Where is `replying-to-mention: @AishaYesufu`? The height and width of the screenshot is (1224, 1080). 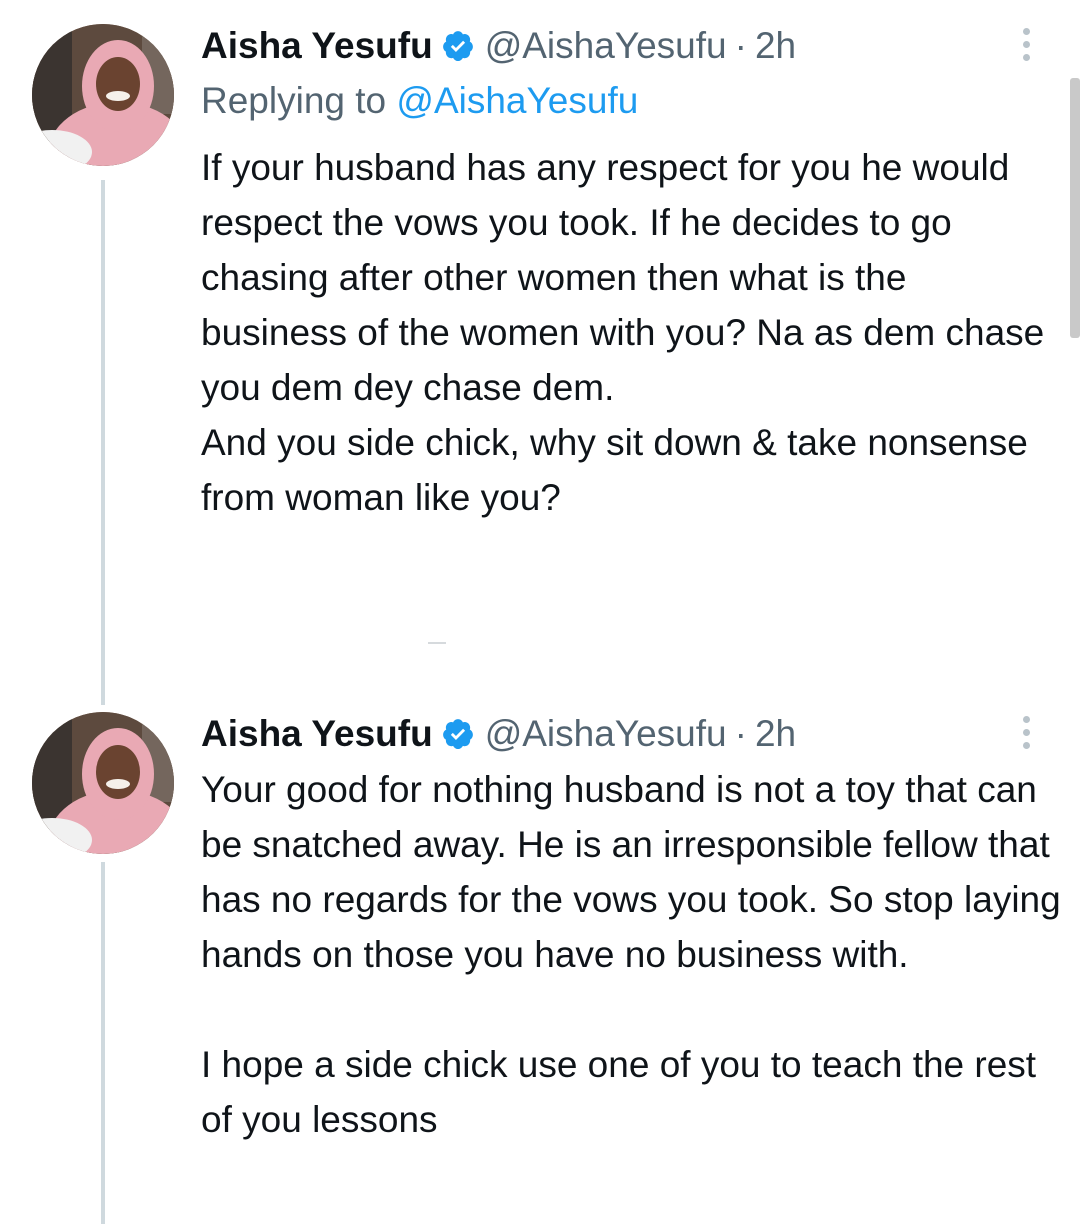 replying-to-mention: @AishaYesufu is located at coordinates (517, 100).